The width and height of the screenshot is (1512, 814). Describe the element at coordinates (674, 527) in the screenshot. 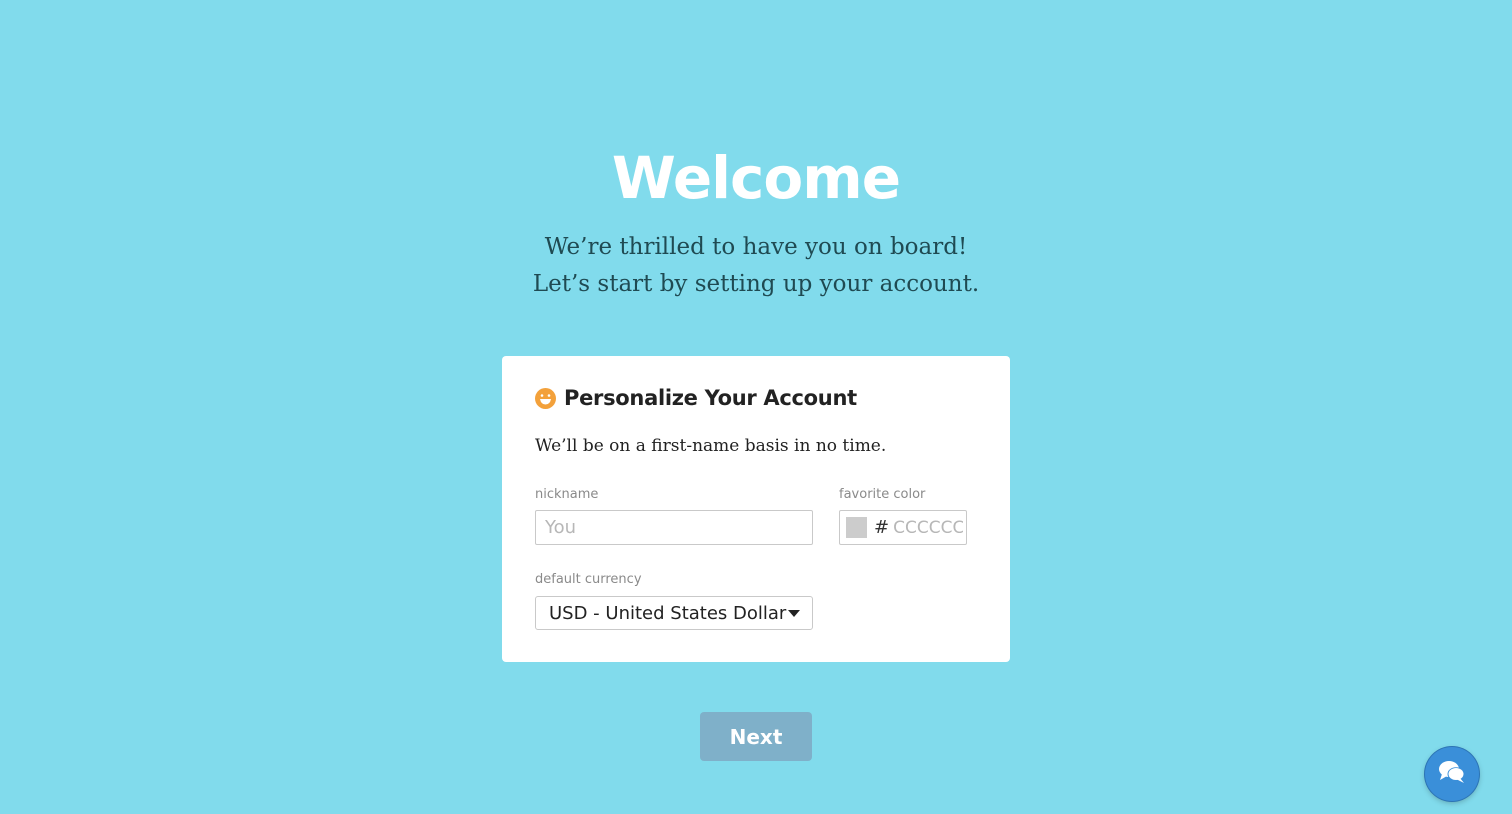

I see `nickname-input` at that location.